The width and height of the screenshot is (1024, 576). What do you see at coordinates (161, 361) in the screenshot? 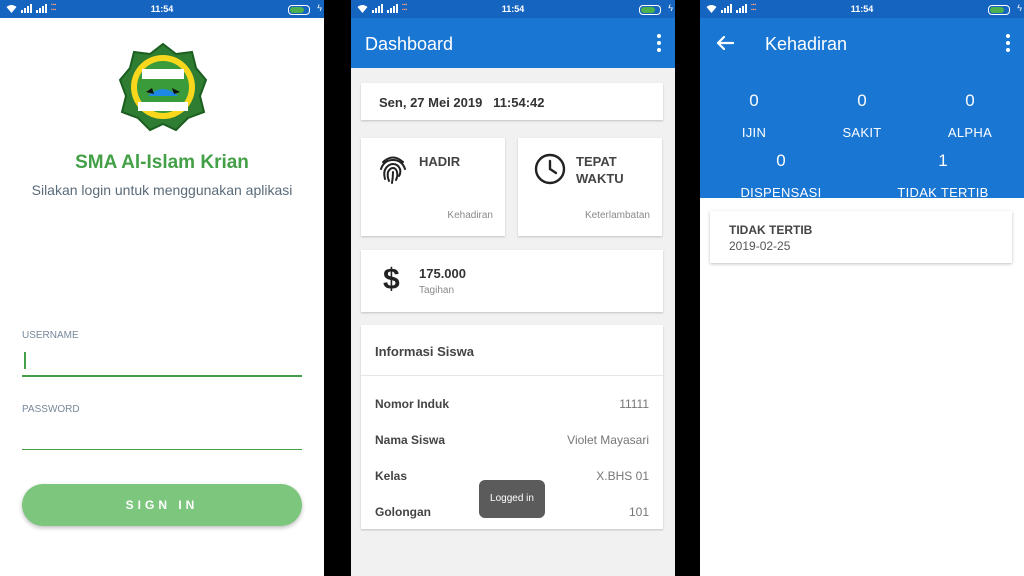
I see `username-input` at bounding box center [161, 361].